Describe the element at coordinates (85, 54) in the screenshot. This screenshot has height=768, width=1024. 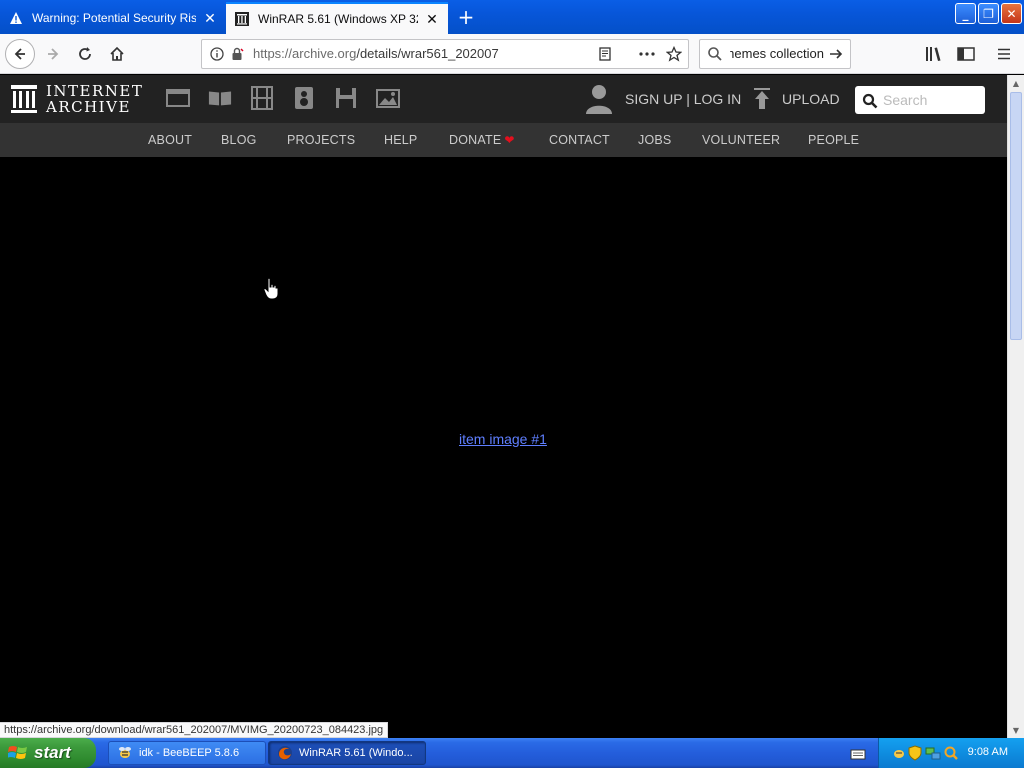
I see `reload-button` at that location.